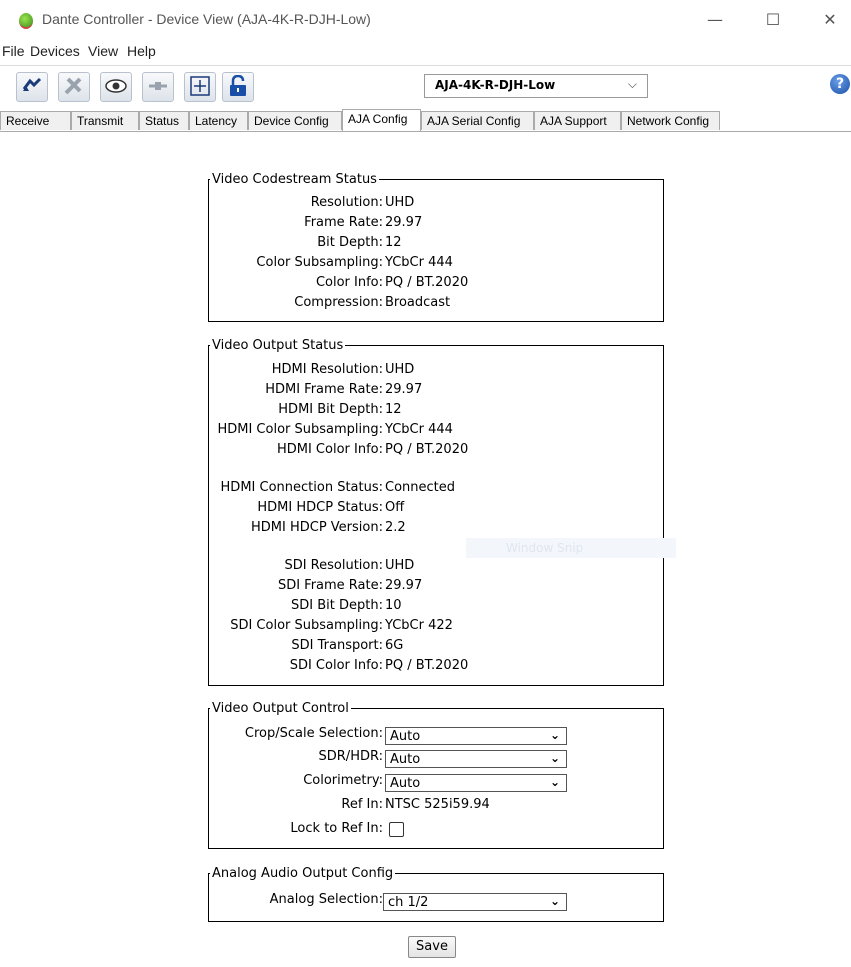 This screenshot has height=967, width=851. What do you see at coordinates (381, 120) in the screenshot?
I see `tab-aja-config: AJA Config` at bounding box center [381, 120].